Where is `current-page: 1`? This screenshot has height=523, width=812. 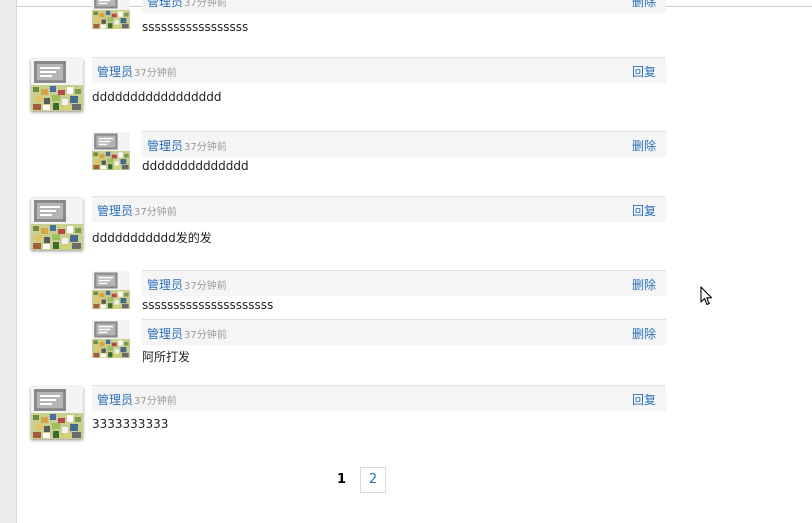 current-page: 1 is located at coordinates (342, 479).